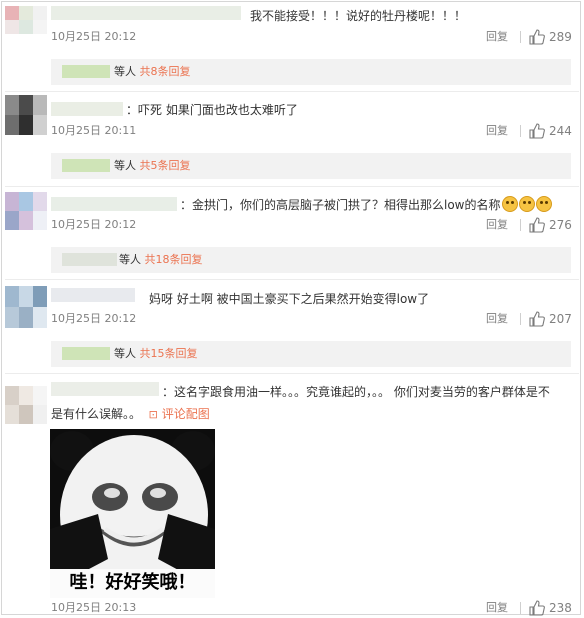 Image resolution: width=584 pixels, height=618 pixels. I want to click on comment-text-row: ：金拱门，你们的高层脑子被门拱了？相得出那么low的名称, so click(366, 204).